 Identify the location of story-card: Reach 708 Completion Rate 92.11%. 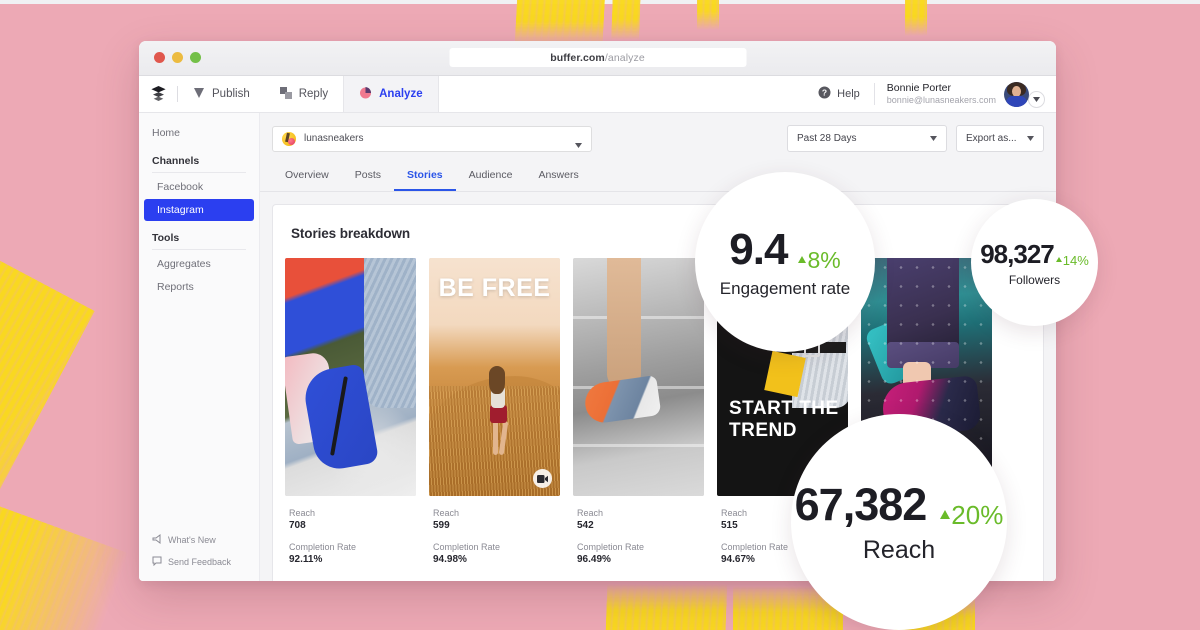
(350, 417).